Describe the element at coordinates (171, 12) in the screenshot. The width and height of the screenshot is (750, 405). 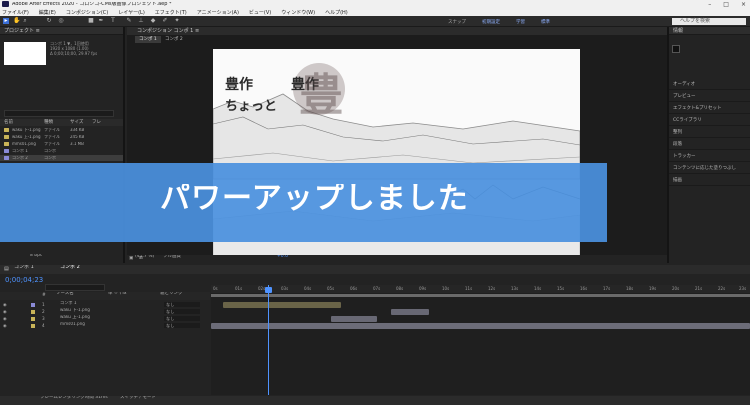
I see `menu-effect: エフェクト(T)` at that location.